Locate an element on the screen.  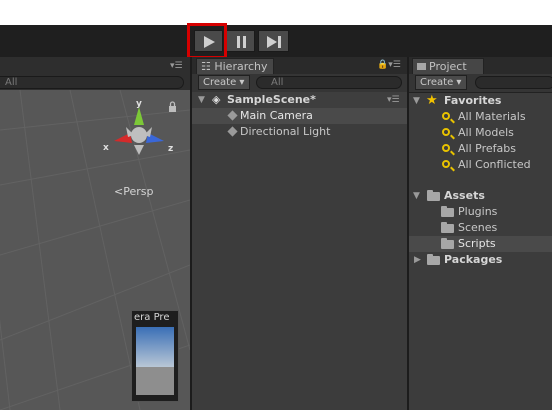
tab-project: Project is located at coordinates (448, 66).